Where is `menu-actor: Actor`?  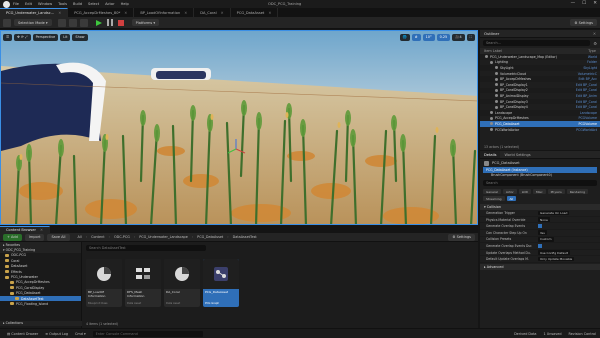 menu-actor: Actor is located at coordinates (109, 4).